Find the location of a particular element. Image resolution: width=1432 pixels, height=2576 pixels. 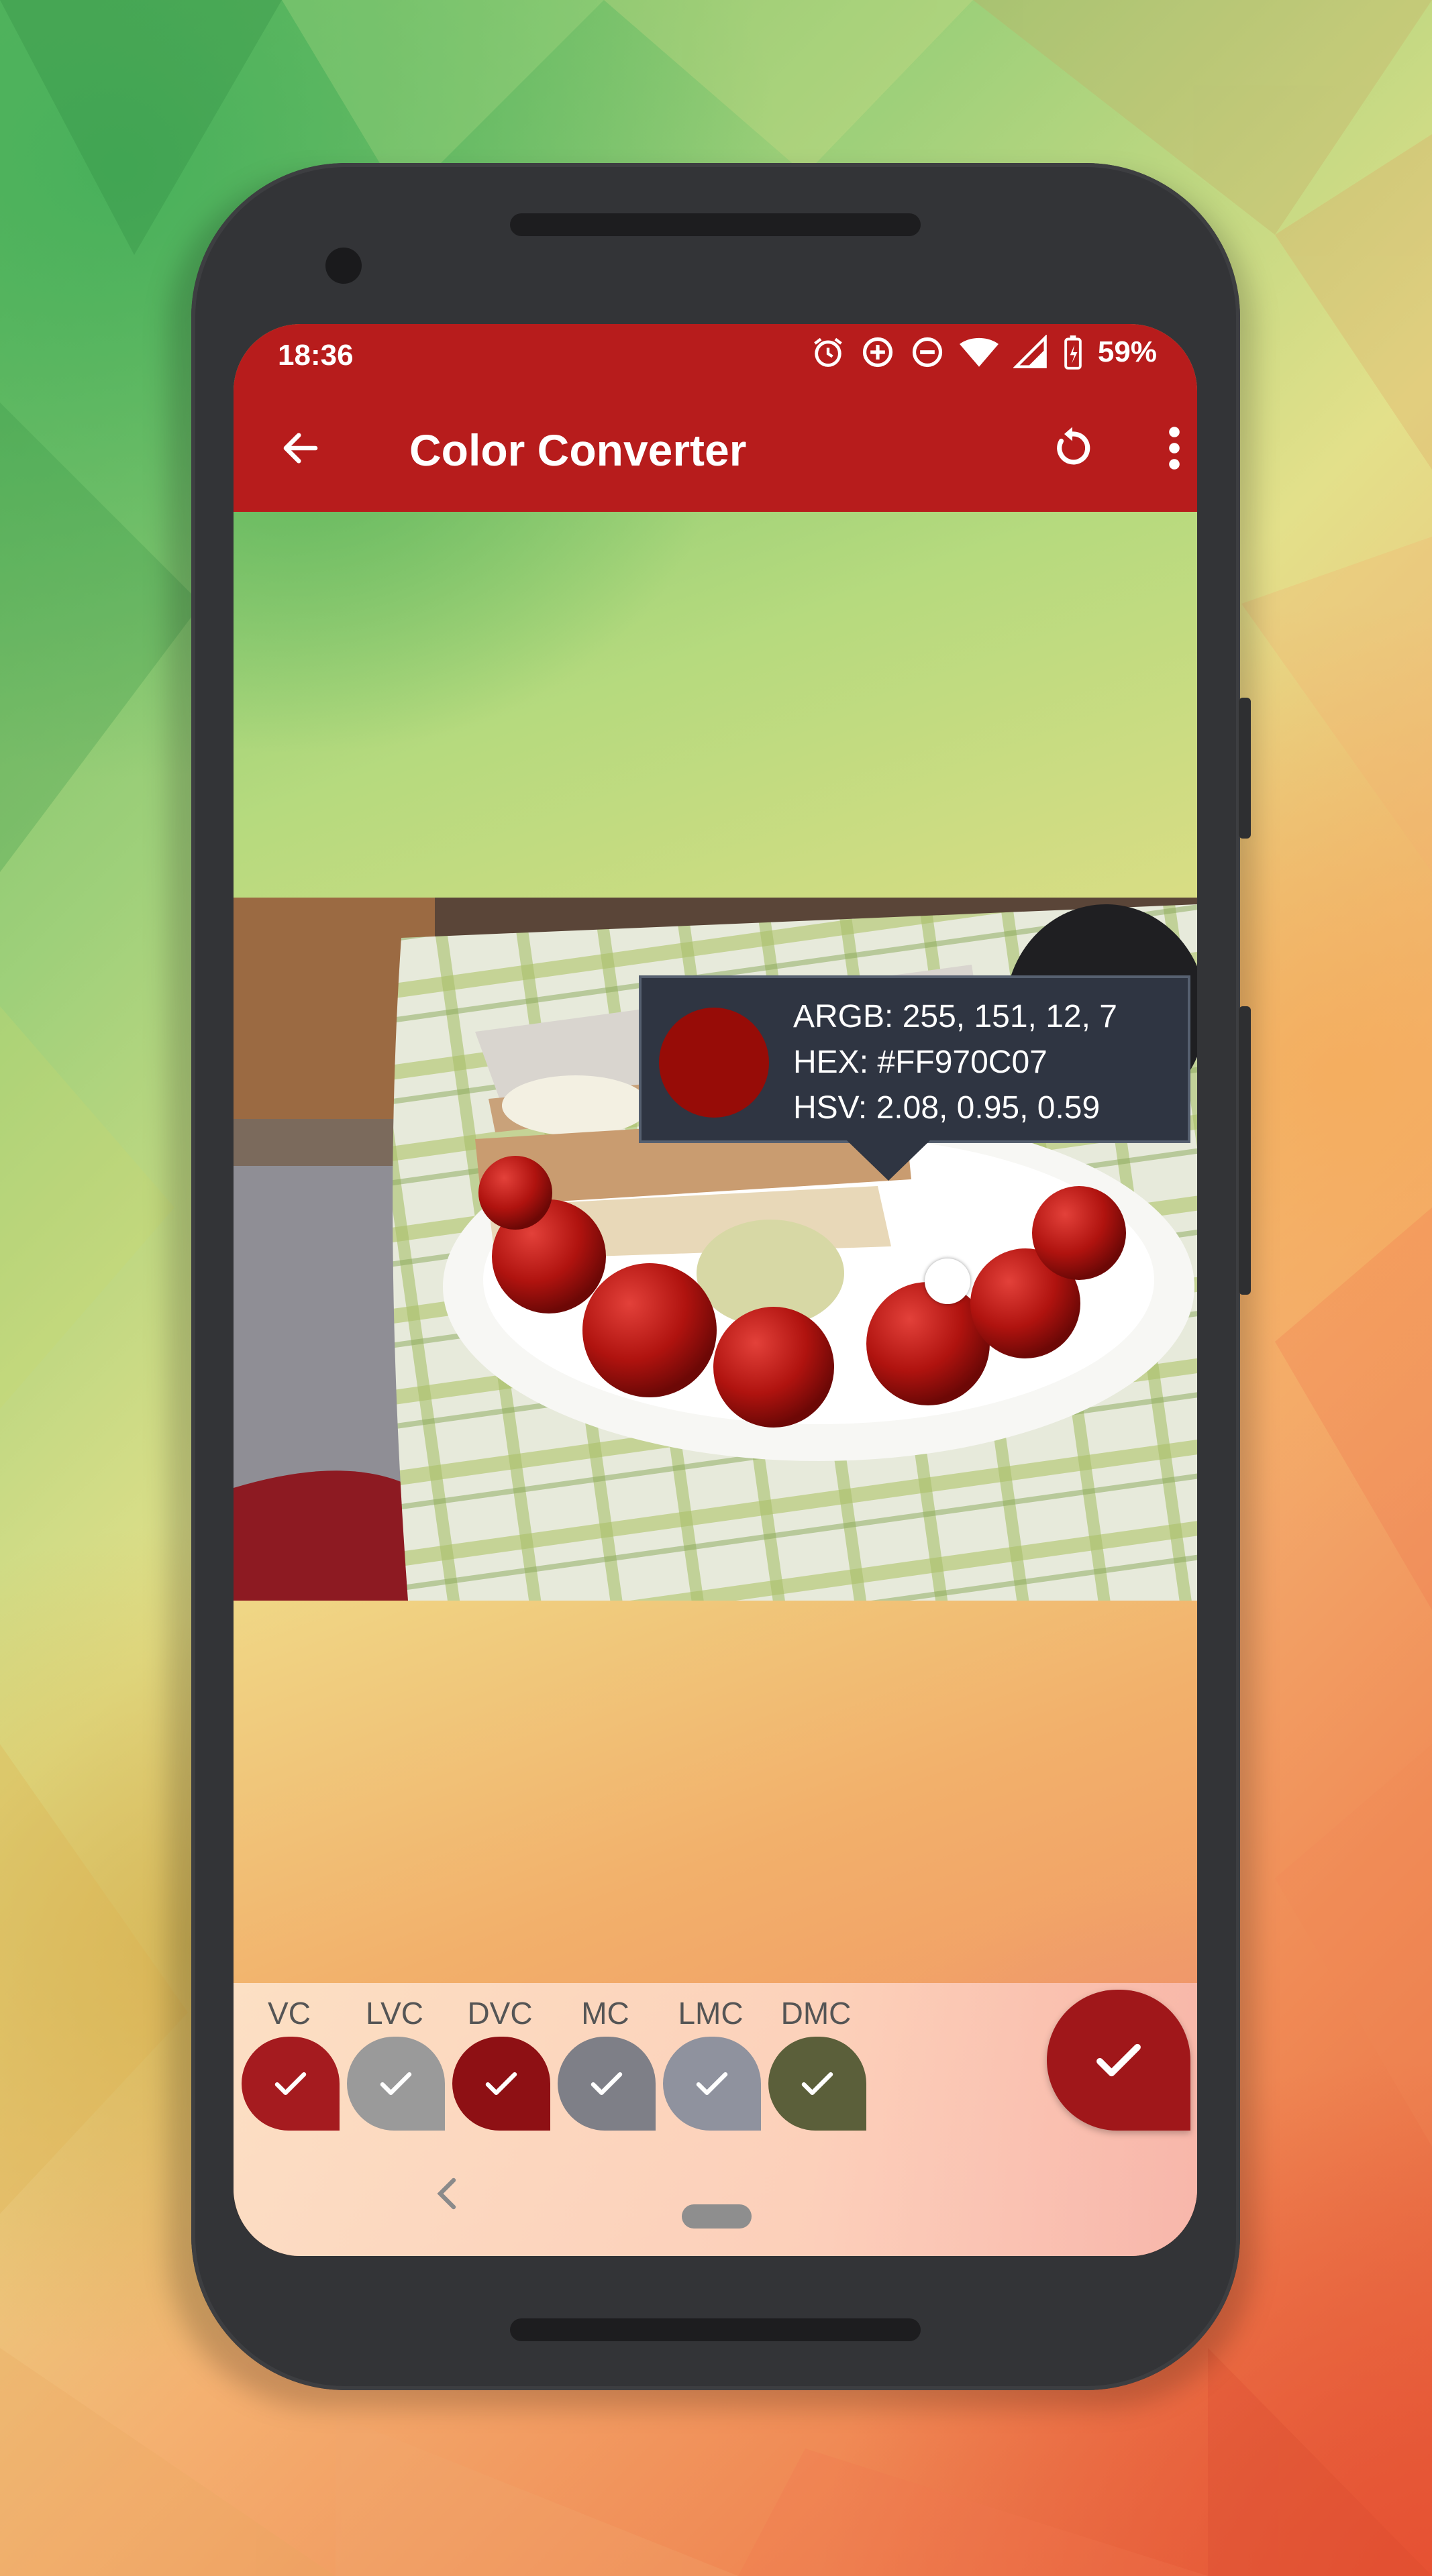

front-camera is located at coordinates (343, 266).